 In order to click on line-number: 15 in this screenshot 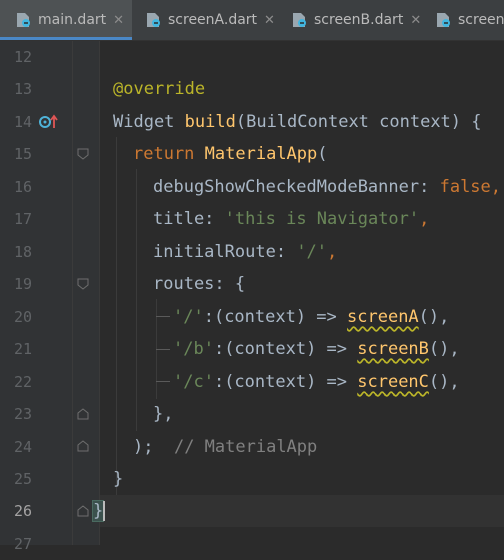, I will do `click(22, 154)`.